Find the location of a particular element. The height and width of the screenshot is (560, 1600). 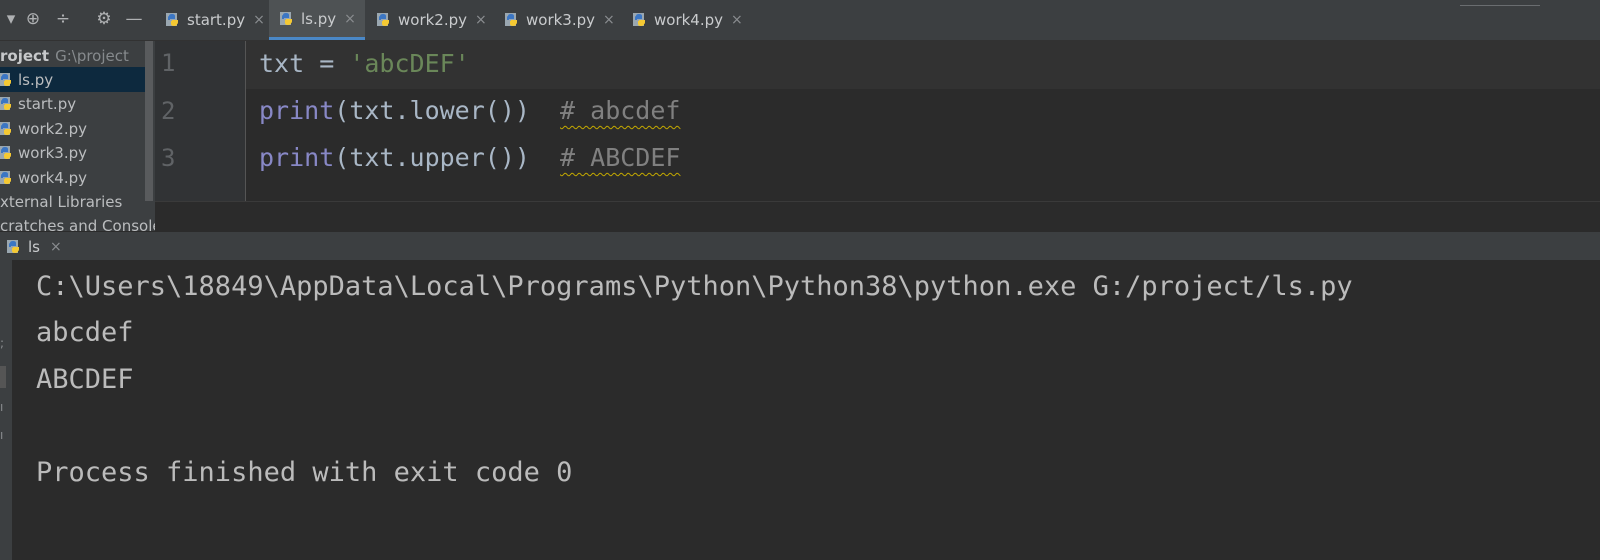

tree-file-work2-py: work2.py is located at coordinates (72, 128).